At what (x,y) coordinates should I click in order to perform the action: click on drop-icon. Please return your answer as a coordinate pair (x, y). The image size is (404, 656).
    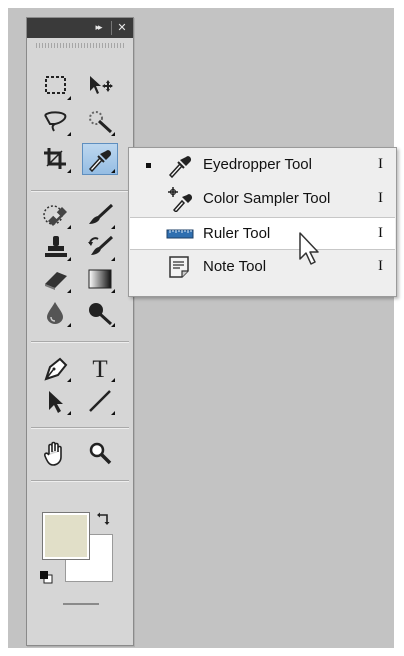
    Looking at the image, I should click on (55, 313).